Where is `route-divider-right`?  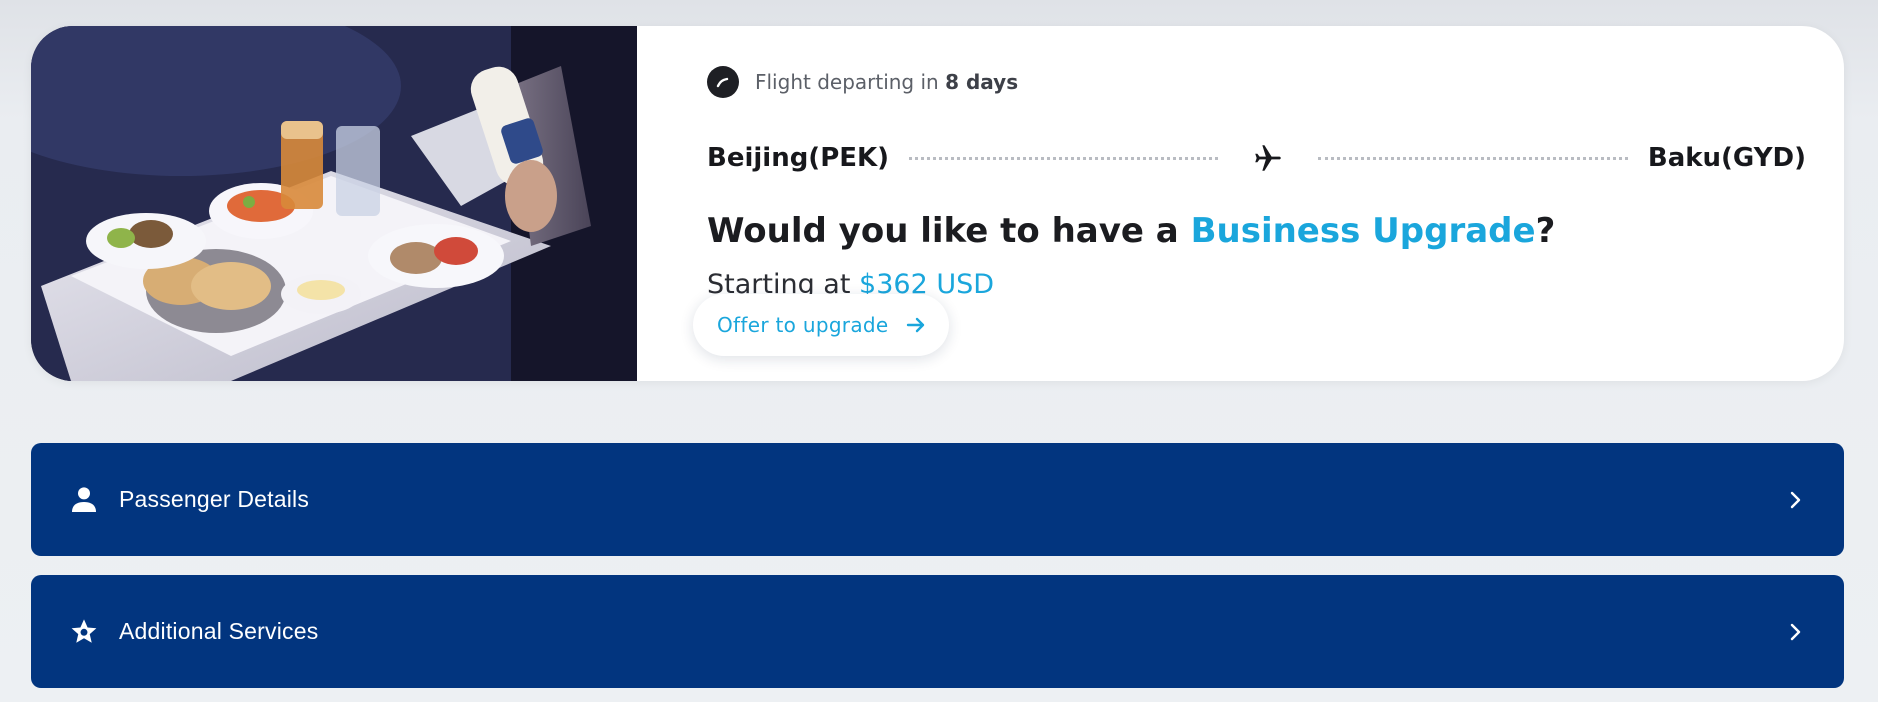 route-divider-right is located at coordinates (1473, 158).